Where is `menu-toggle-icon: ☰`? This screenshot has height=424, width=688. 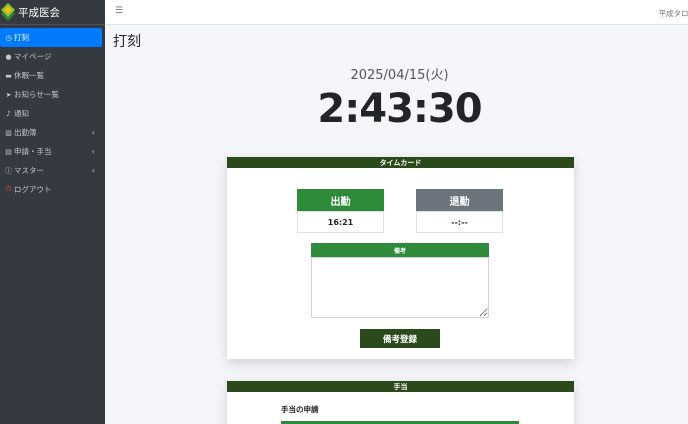
menu-toggle-icon: ☰ is located at coordinates (119, 11).